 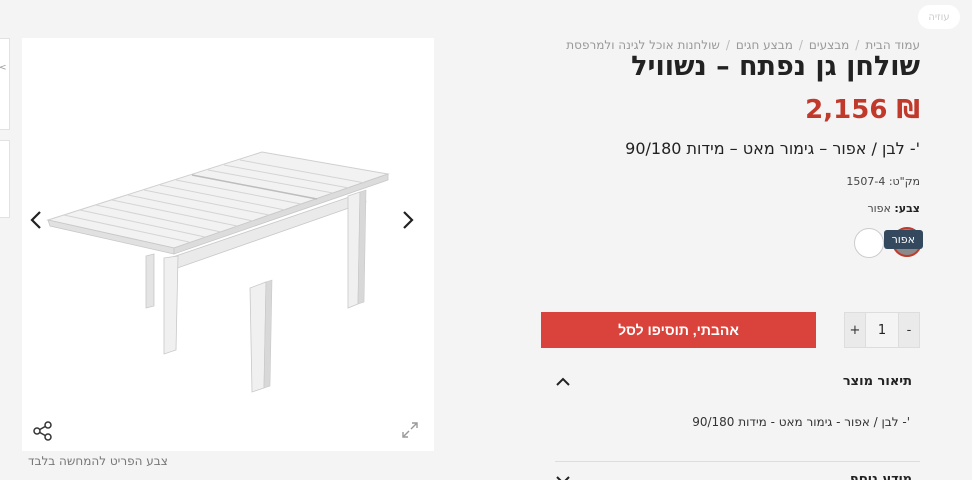 What do you see at coordinates (764, 45) in the screenshot?
I see `breadcrumb-holiday-sale: מבצע חגים` at bounding box center [764, 45].